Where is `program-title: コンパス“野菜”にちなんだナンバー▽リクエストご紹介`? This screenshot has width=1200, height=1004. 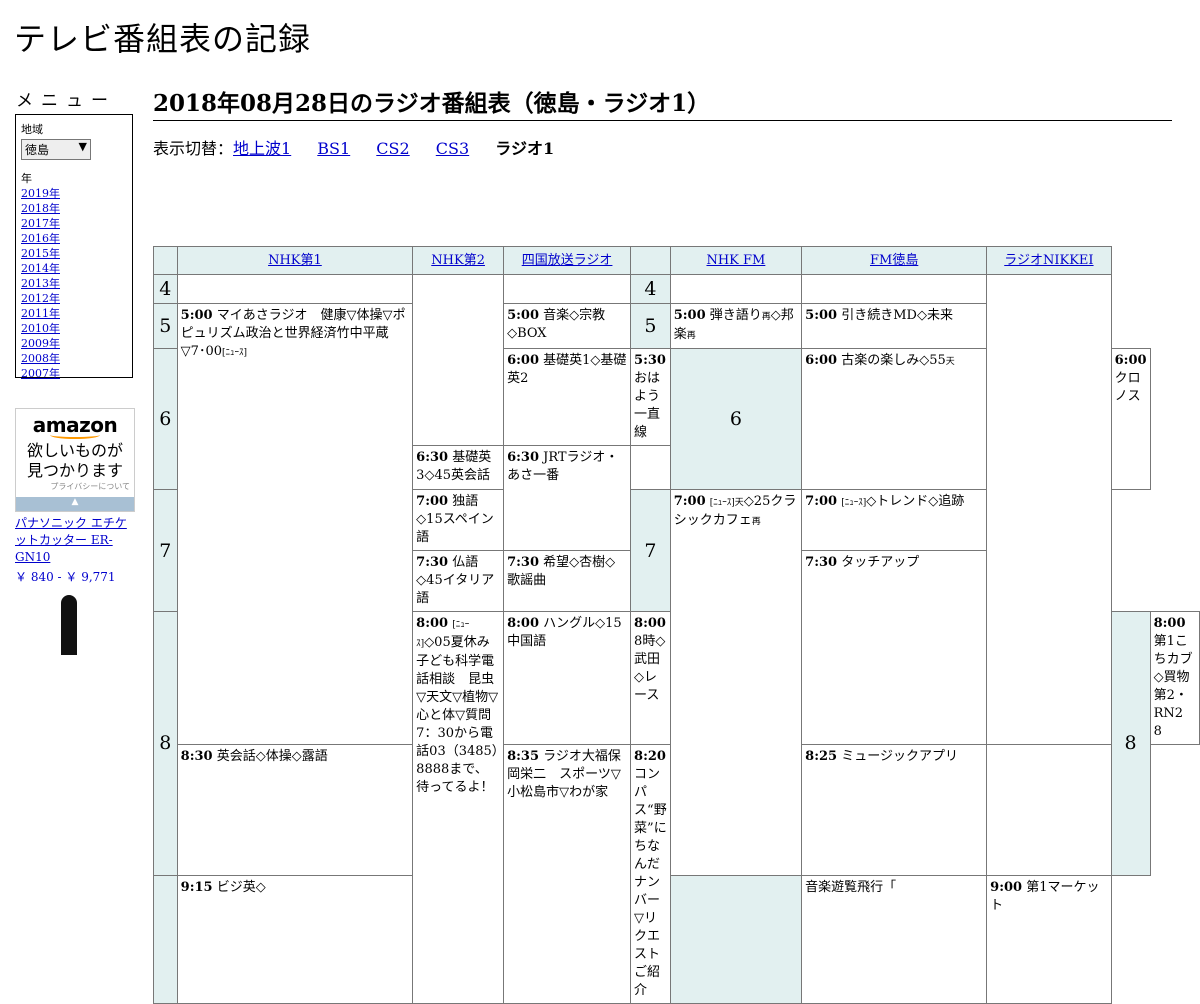 program-title: コンパス“野菜”にちなんだナンバー▽リクエストご紹介 is located at coordinates (650, 882).